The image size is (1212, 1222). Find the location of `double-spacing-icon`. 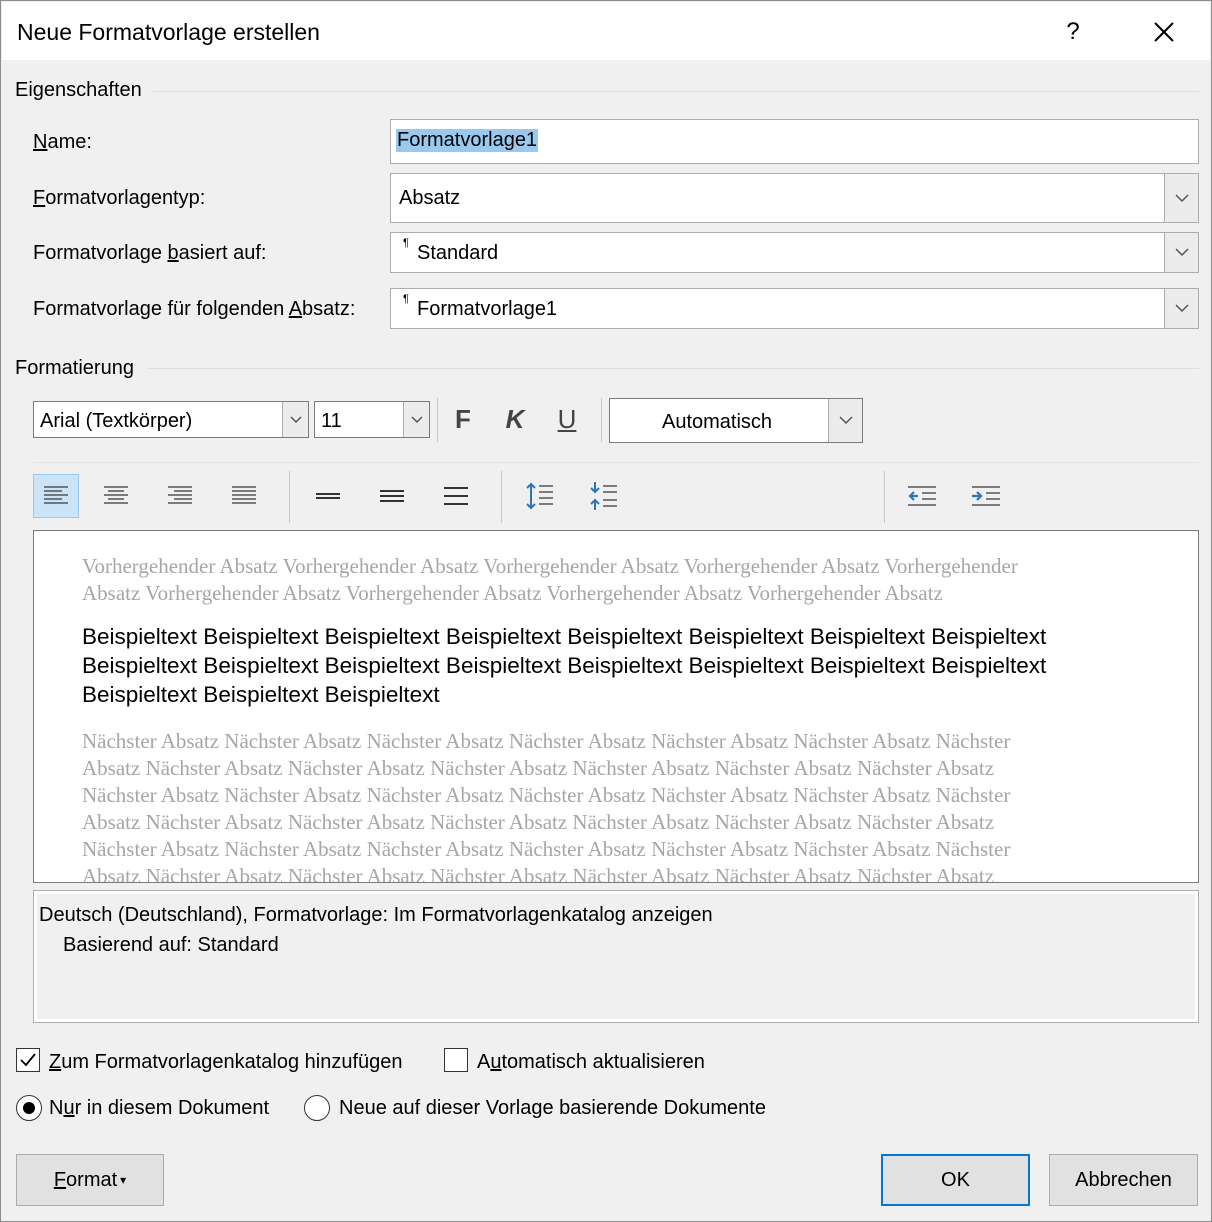

double-spacing-icon is located at coordinates (456, 496).